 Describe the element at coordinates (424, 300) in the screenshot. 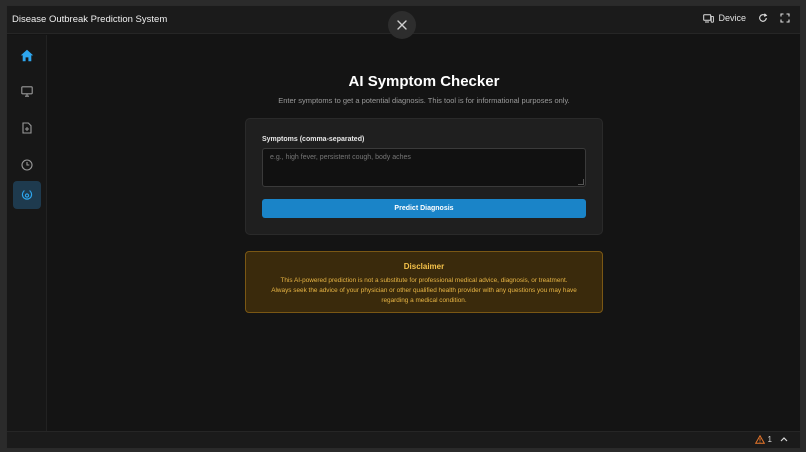

I see `disclaimer-line: regarding a medical condition.` at that location.